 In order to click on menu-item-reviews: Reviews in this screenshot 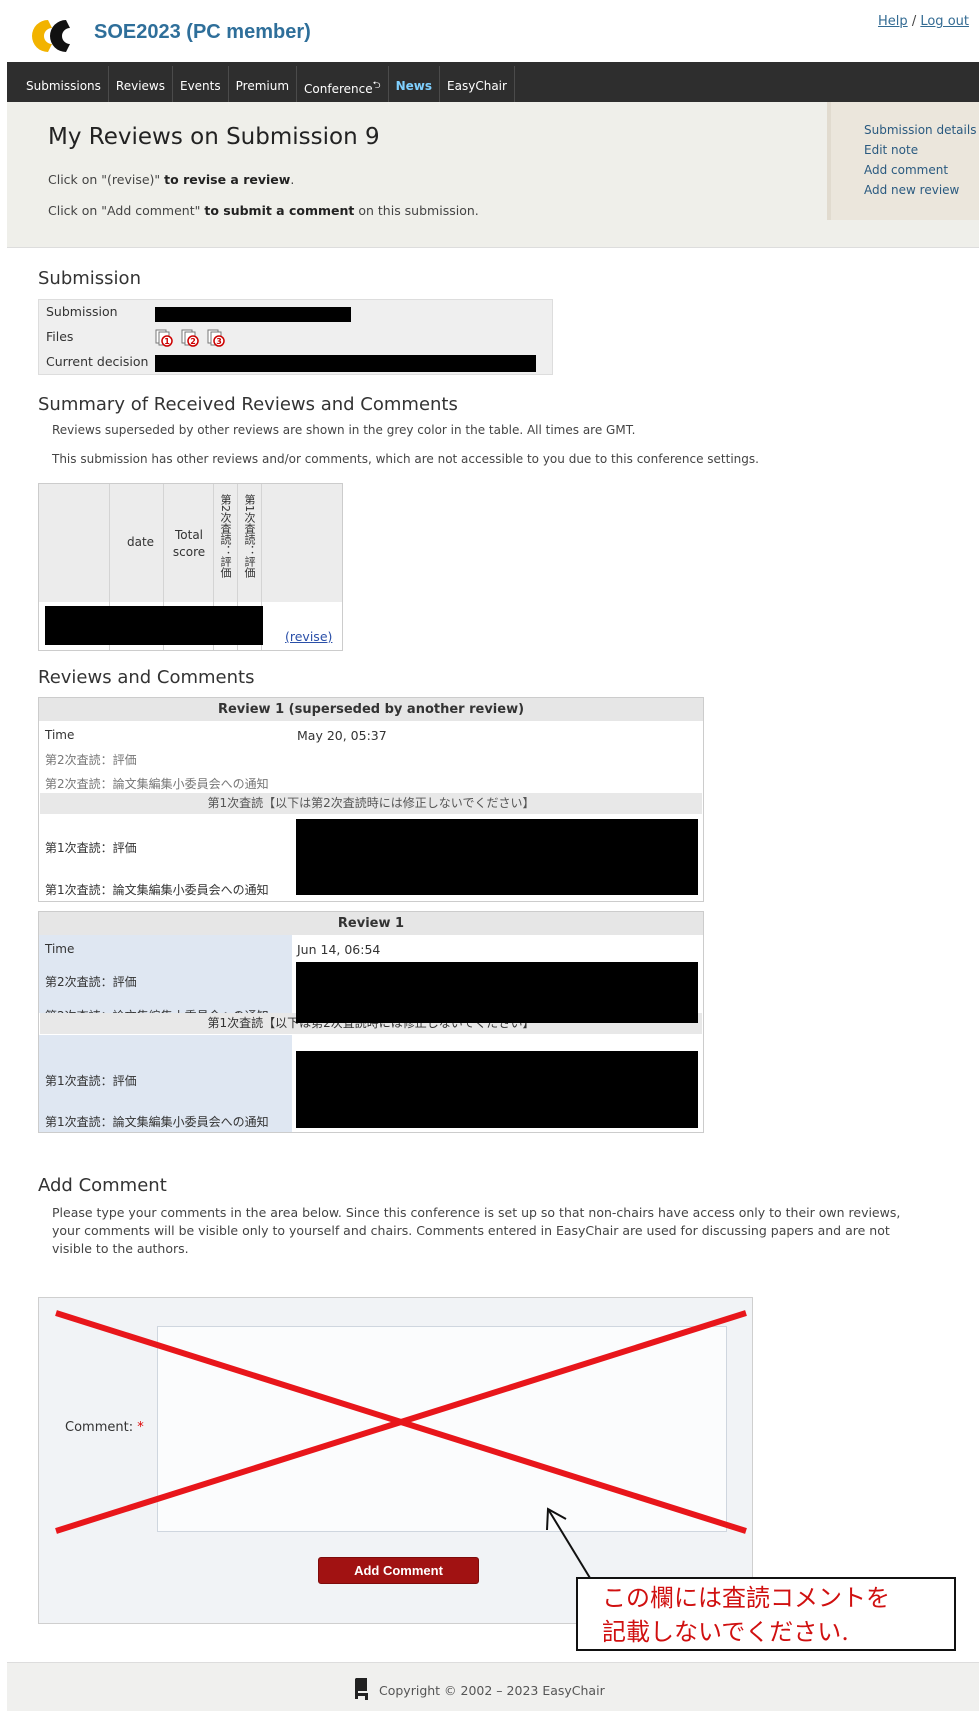, I will do `click(140, 84)`.